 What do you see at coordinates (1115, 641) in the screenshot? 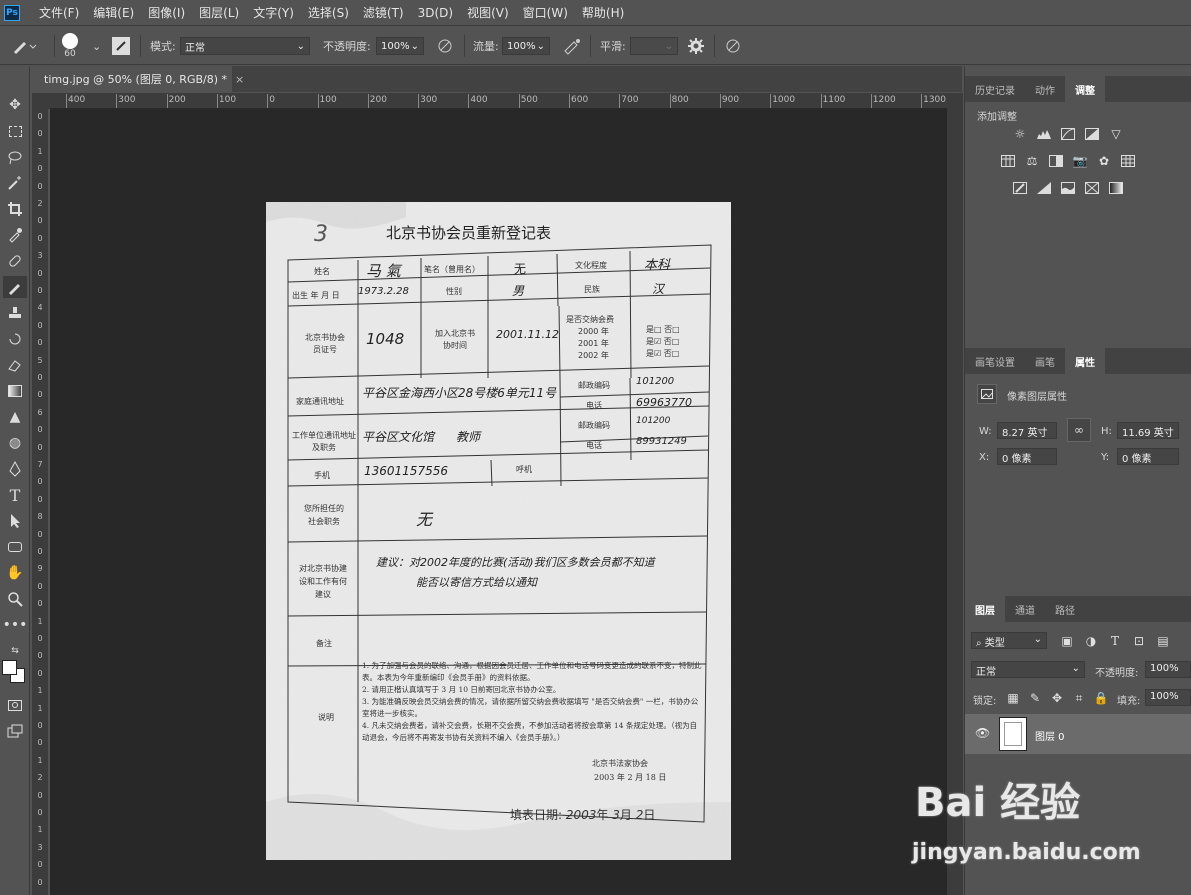
I see `filter-type-icon: T` at bounding box center [1115, 641].